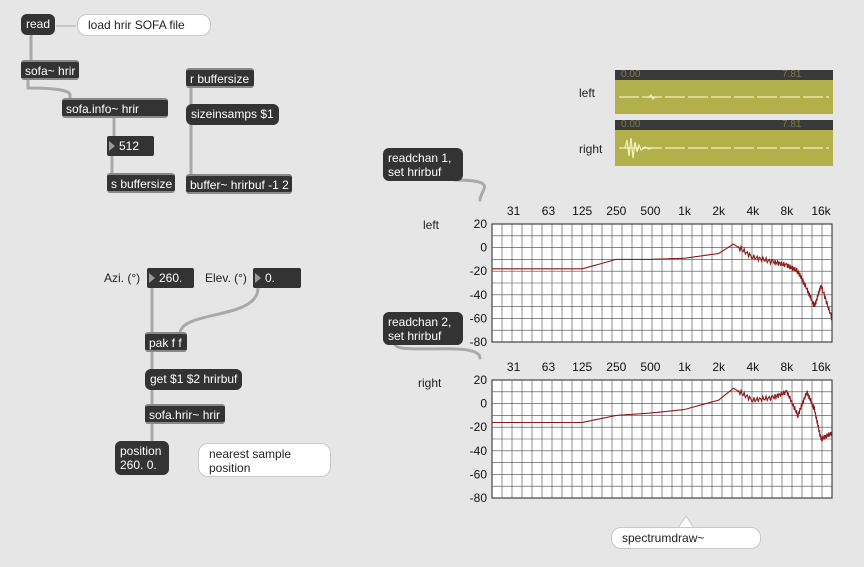  I want to click on waveform-left-trace, so click(724, 97).